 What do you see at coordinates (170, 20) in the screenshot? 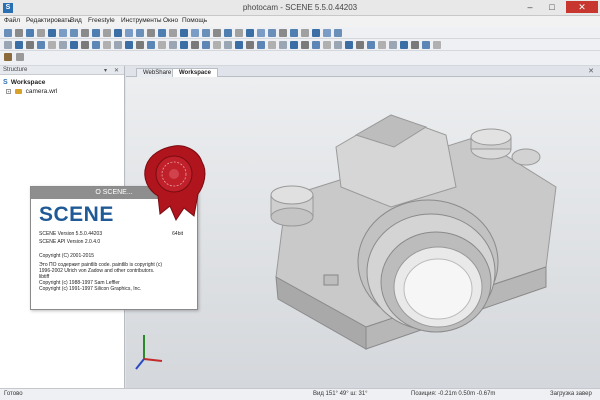
I see `menu-window: Окно` at bounding box center [170, 20].